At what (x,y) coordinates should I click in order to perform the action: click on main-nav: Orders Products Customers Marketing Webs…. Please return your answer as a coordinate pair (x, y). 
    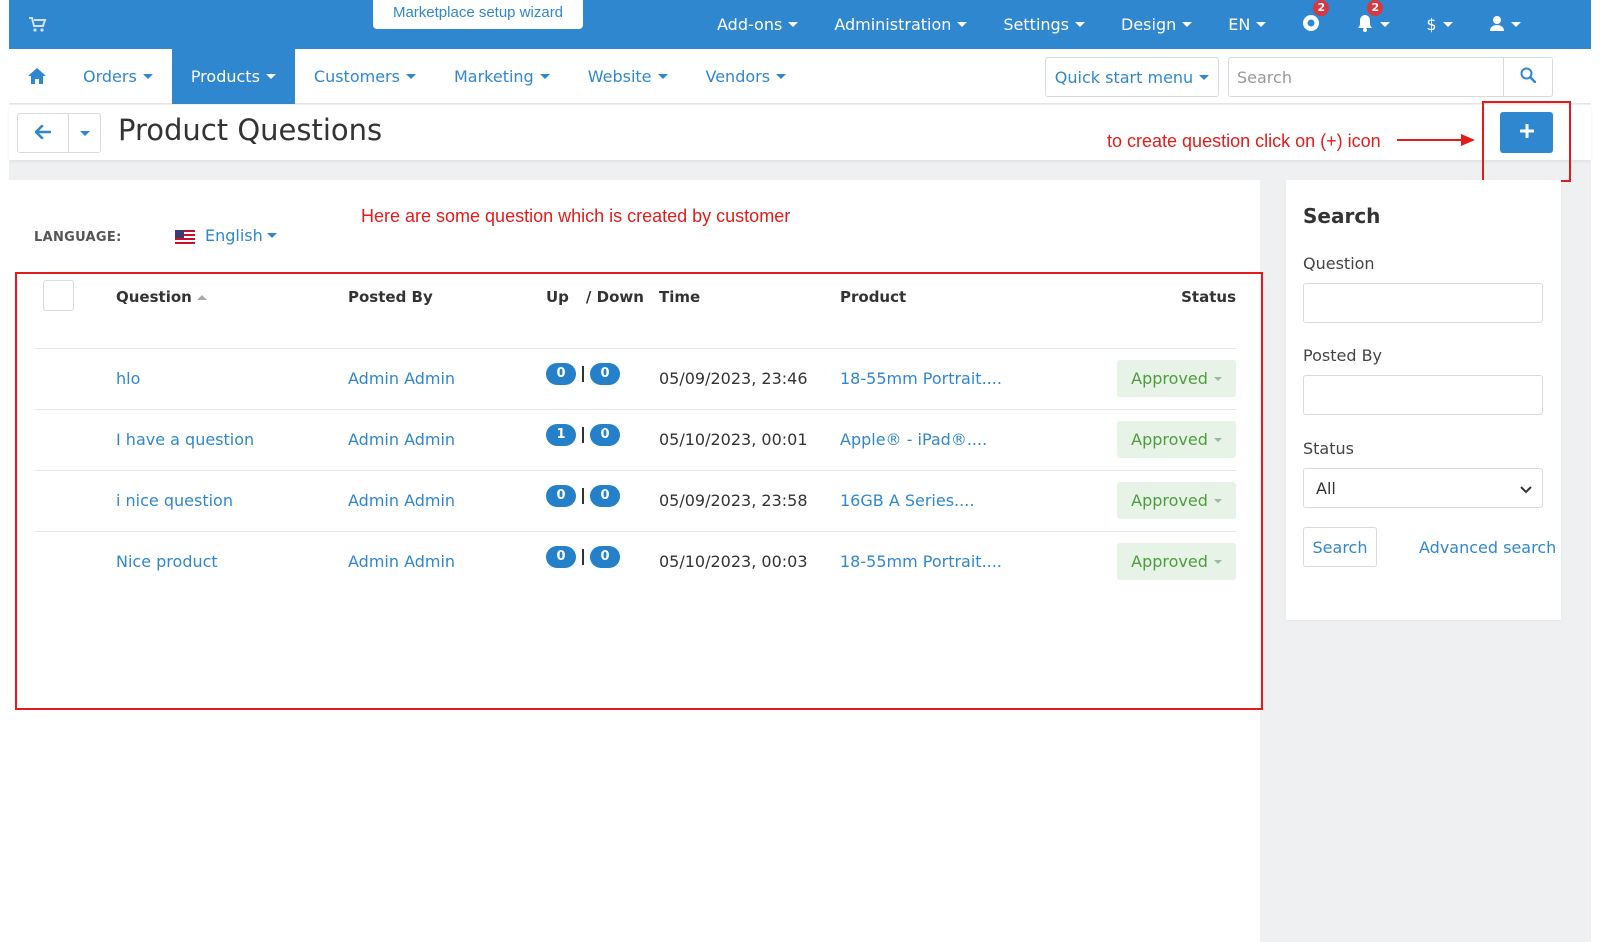
    Looking at the image, I should click on (800, 76).